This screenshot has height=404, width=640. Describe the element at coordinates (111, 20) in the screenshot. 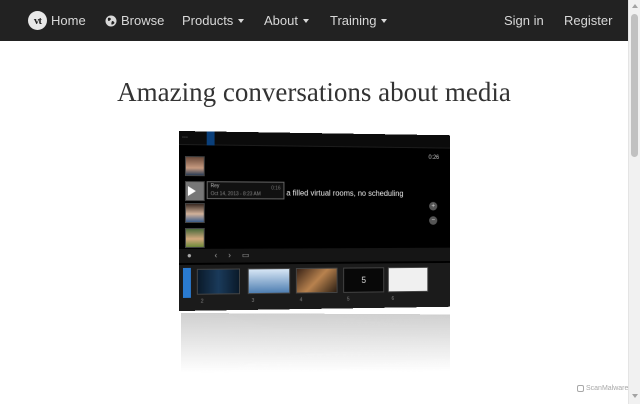

I see `globe-icon` at that location.